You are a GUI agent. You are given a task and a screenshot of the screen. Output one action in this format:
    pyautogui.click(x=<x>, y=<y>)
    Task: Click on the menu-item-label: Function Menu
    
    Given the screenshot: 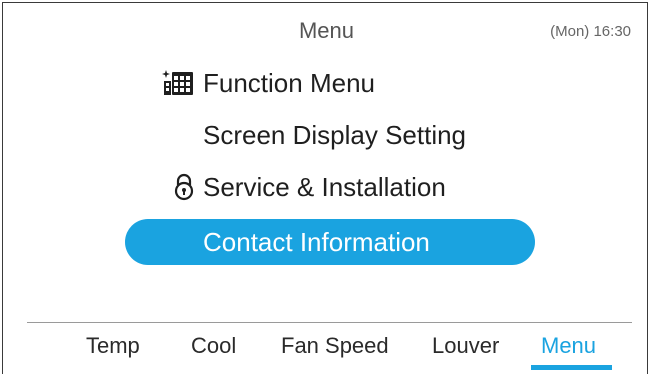 What is the action you would take?
    pyautogui.click(x=289, y=82)
    